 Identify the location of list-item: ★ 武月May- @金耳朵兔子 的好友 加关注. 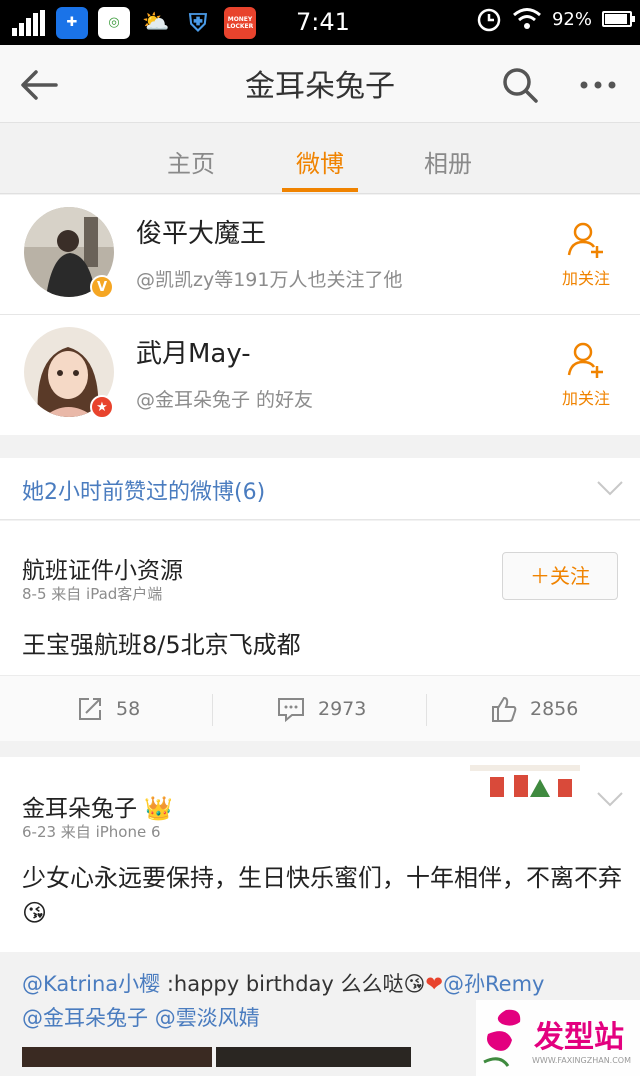
(320, 375).